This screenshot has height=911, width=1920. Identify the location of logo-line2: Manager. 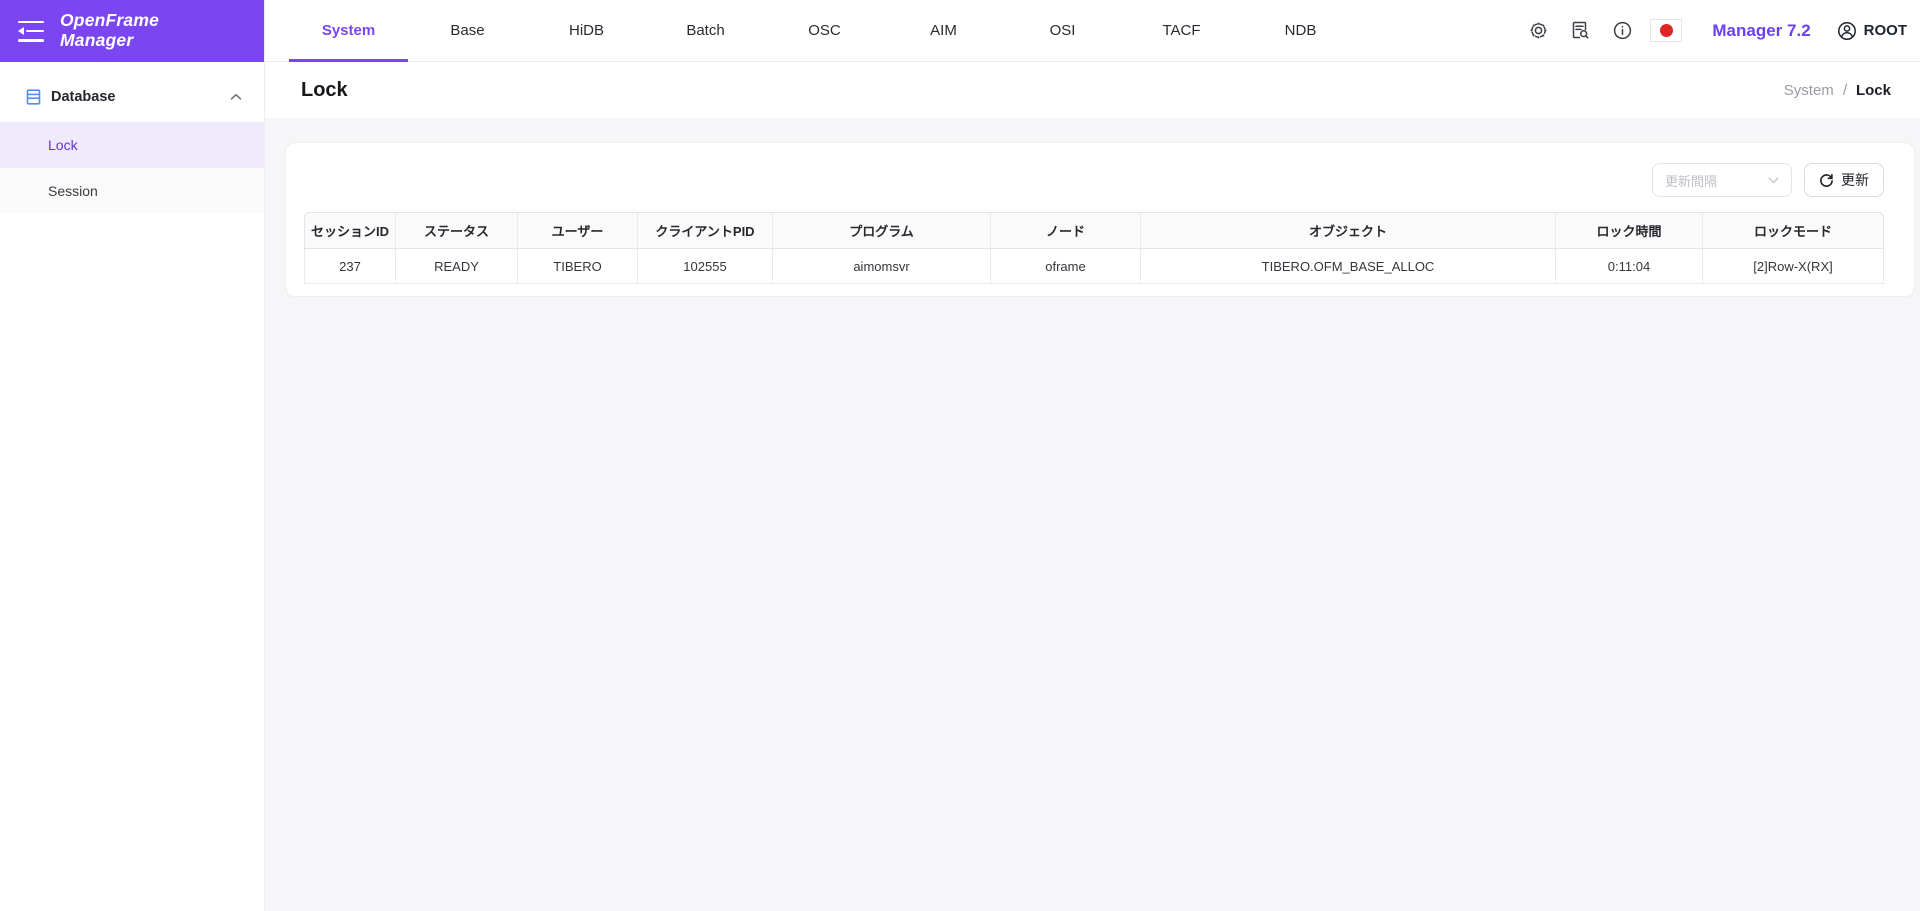
(97, 40).